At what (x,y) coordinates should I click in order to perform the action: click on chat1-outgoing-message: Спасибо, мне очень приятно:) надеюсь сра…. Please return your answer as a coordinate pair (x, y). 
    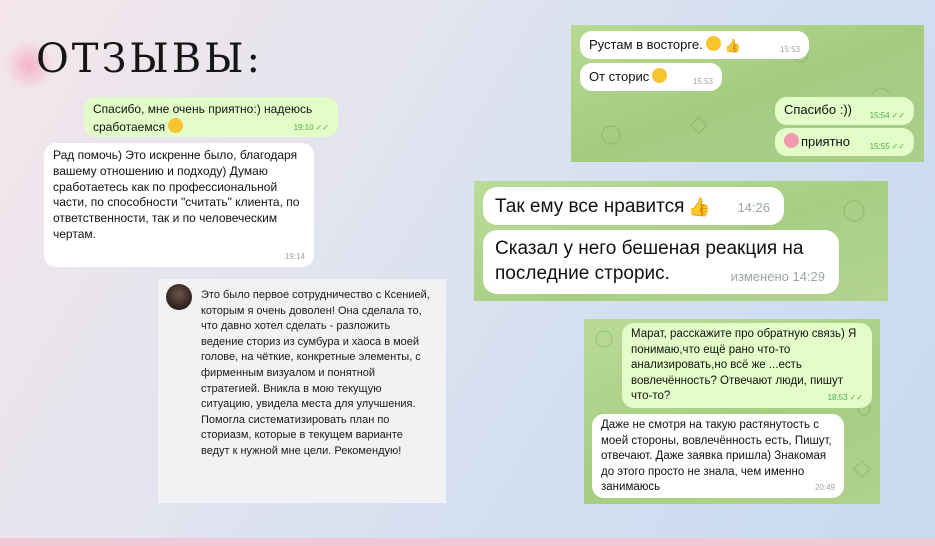
    Looking at the image, I should click on (211, 117).